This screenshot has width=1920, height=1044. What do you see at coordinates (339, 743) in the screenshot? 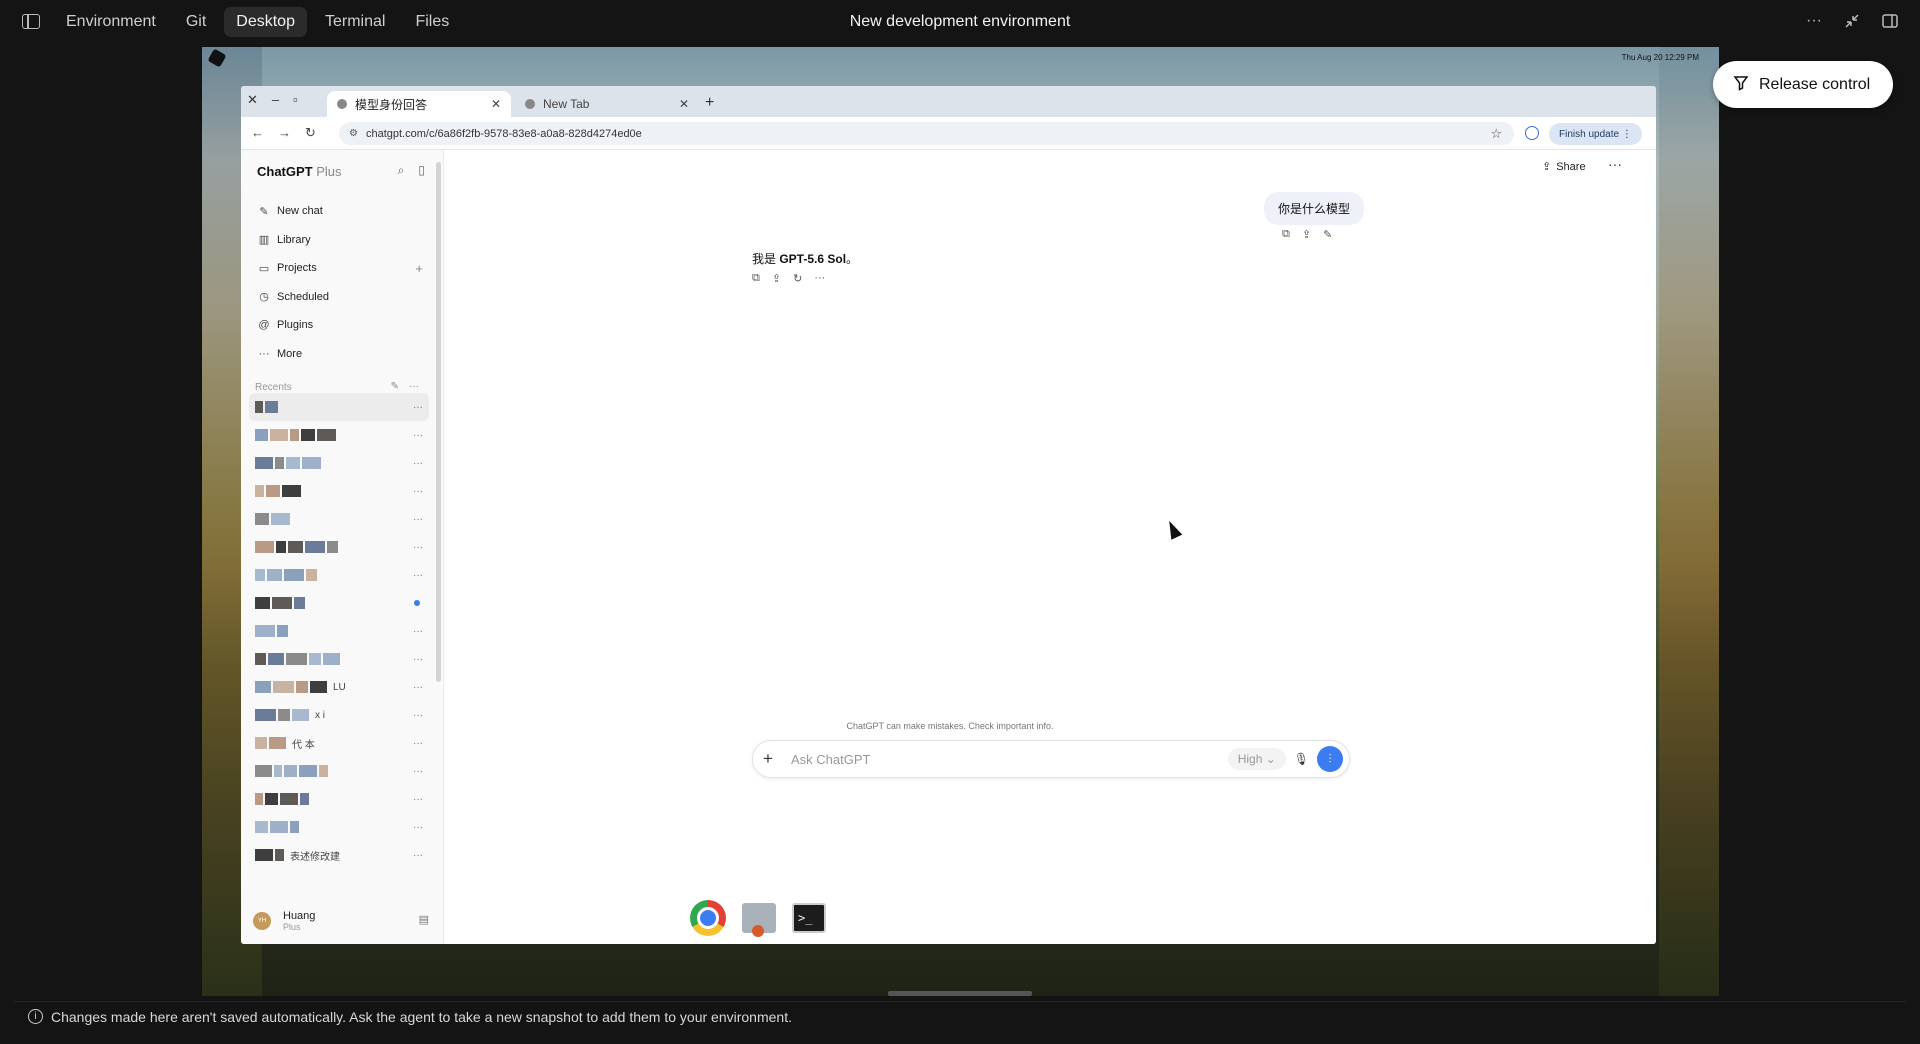
I see `chat-history-item: 代 本 ···` at bounding box center [339, 743].